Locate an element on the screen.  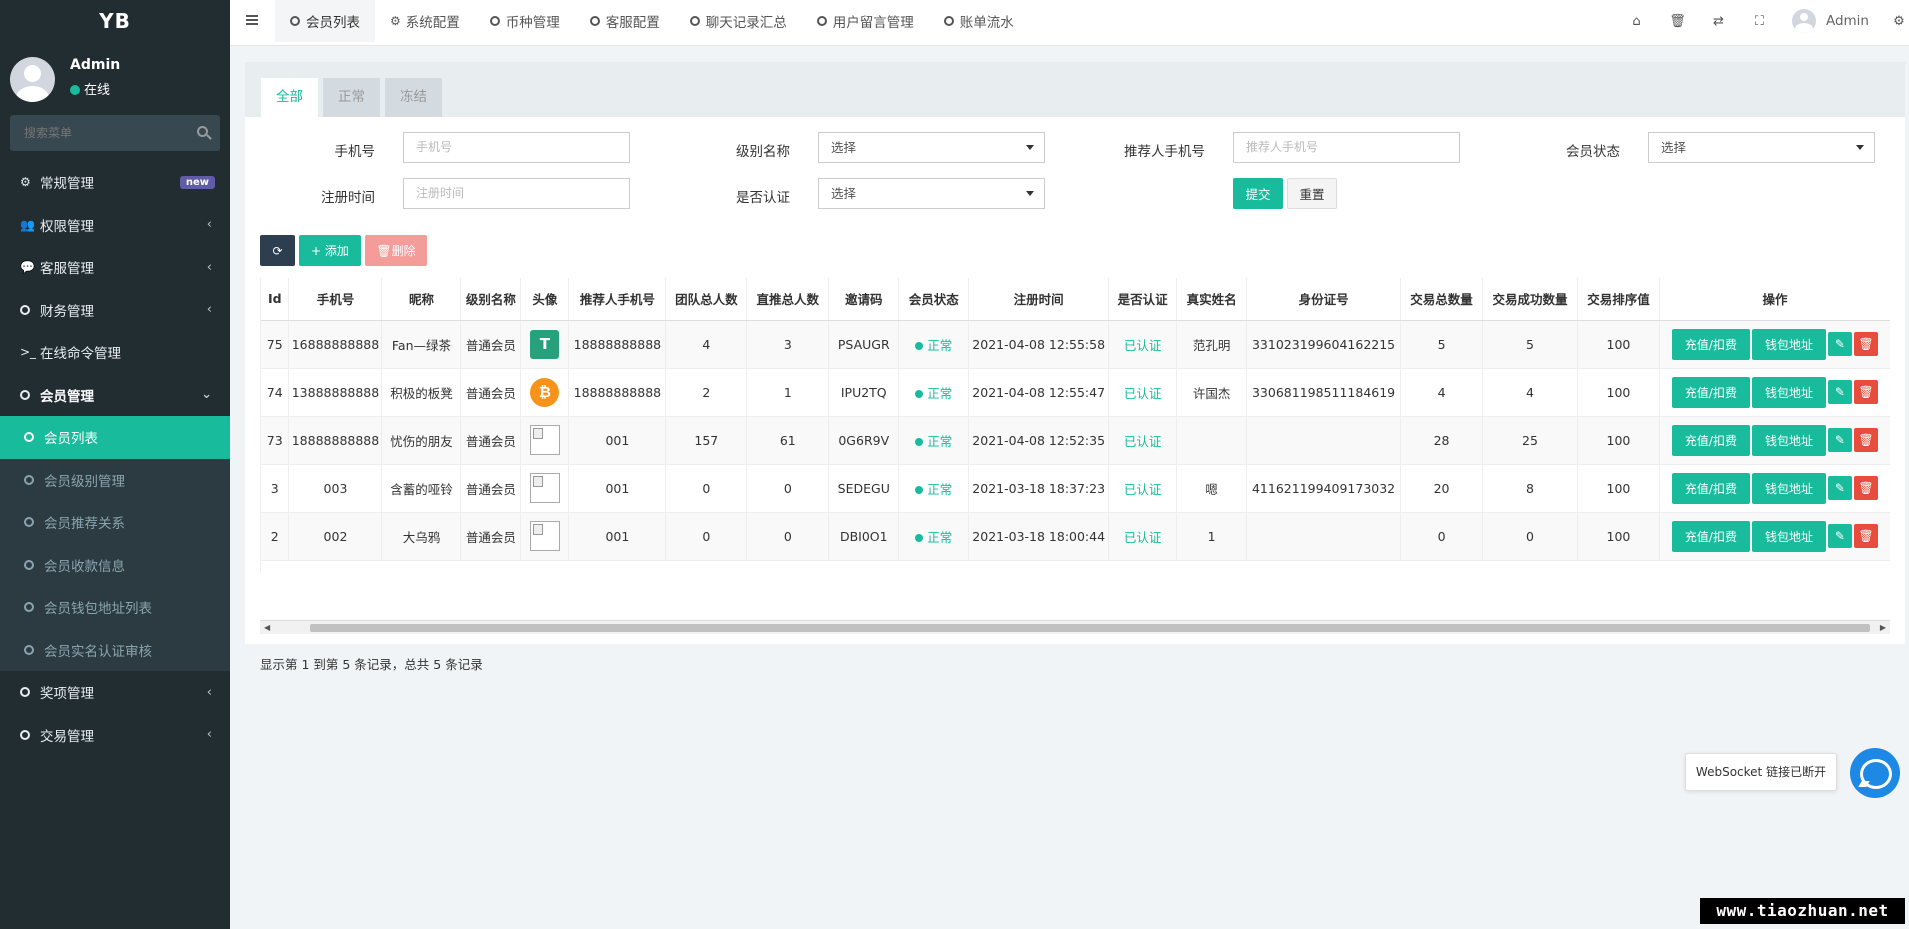
col-id: Id is located at coordinates (275, 299).